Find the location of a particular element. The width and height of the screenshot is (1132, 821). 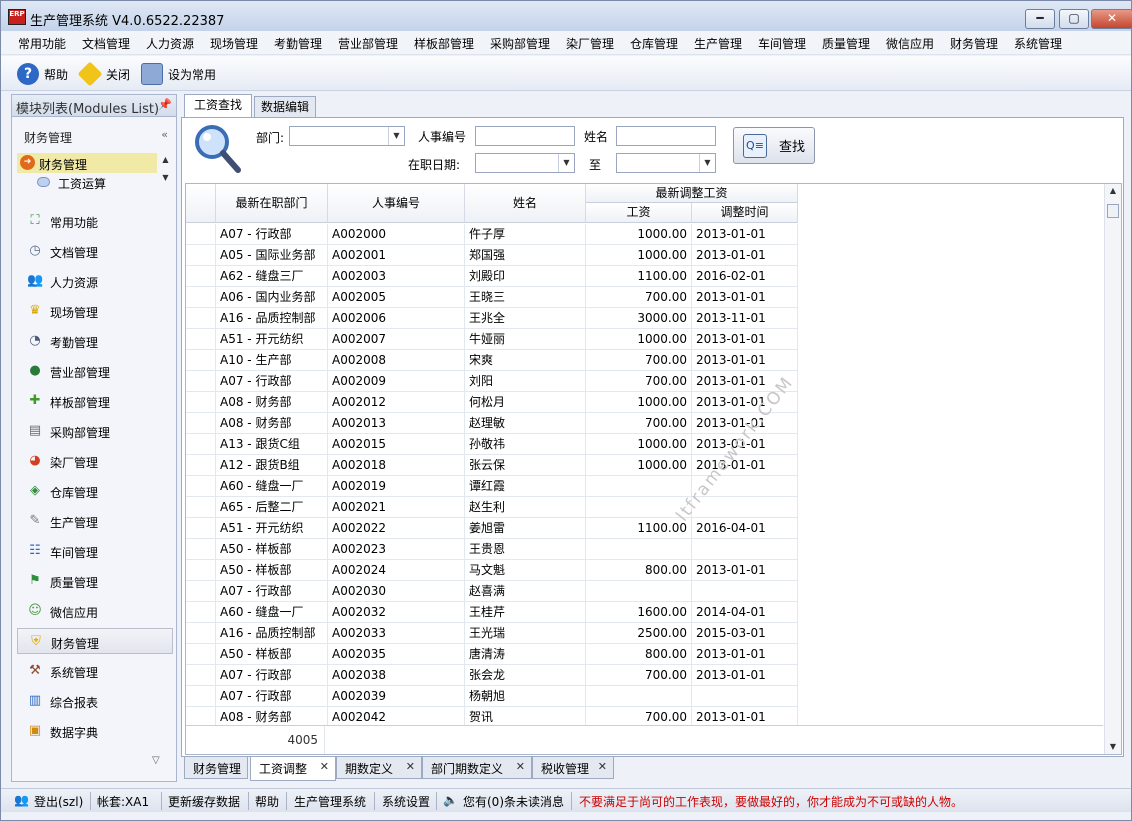

hire-date-to: ▼ is located at coordinates (666, 163).